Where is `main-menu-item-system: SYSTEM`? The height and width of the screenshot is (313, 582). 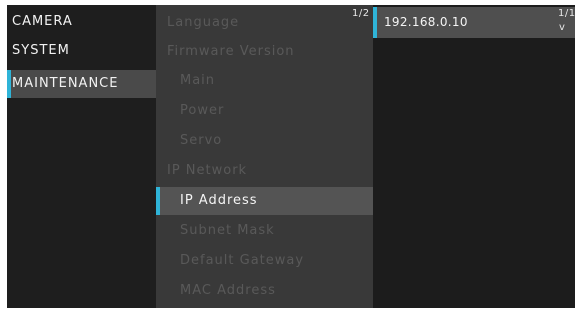 main-menu-item-system: SYSTEM is located at coordinates (81, 51).